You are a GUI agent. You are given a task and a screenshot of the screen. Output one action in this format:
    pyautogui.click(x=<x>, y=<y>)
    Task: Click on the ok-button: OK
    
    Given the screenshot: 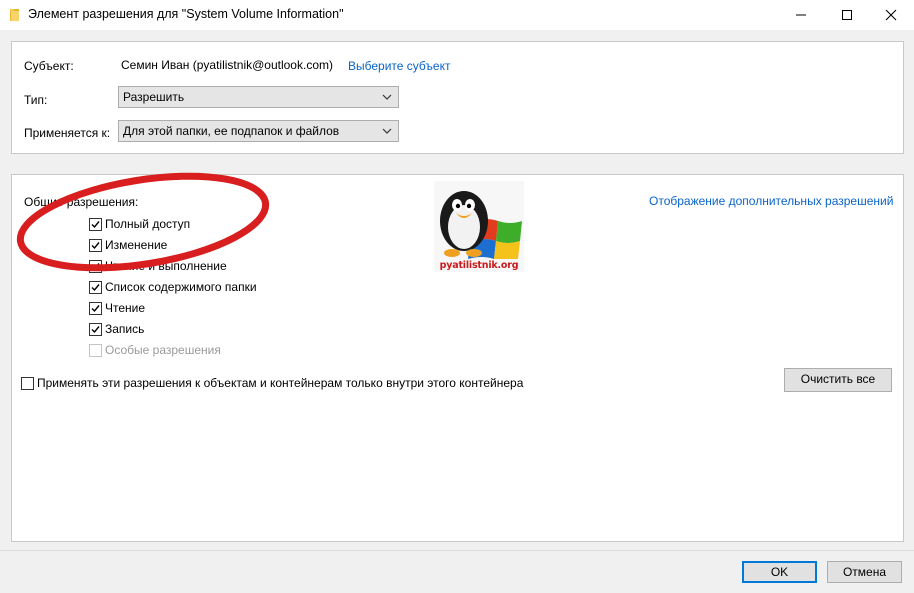 What is the action you would take?
    pyautogui.click(x=779, y=572)
    